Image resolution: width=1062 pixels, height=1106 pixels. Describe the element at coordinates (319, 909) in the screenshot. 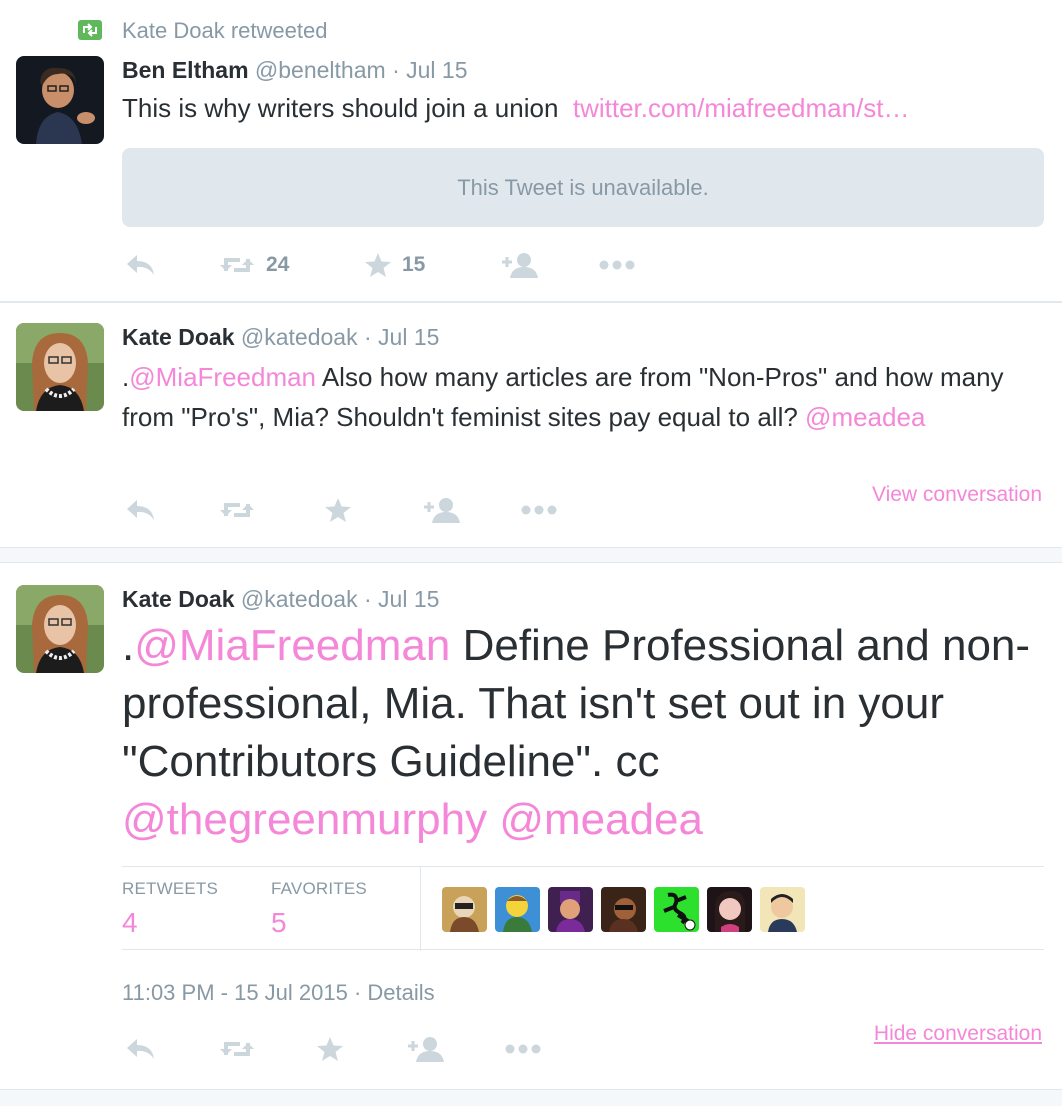

I see `favorites-stat: FAVORITES 5` at that location.